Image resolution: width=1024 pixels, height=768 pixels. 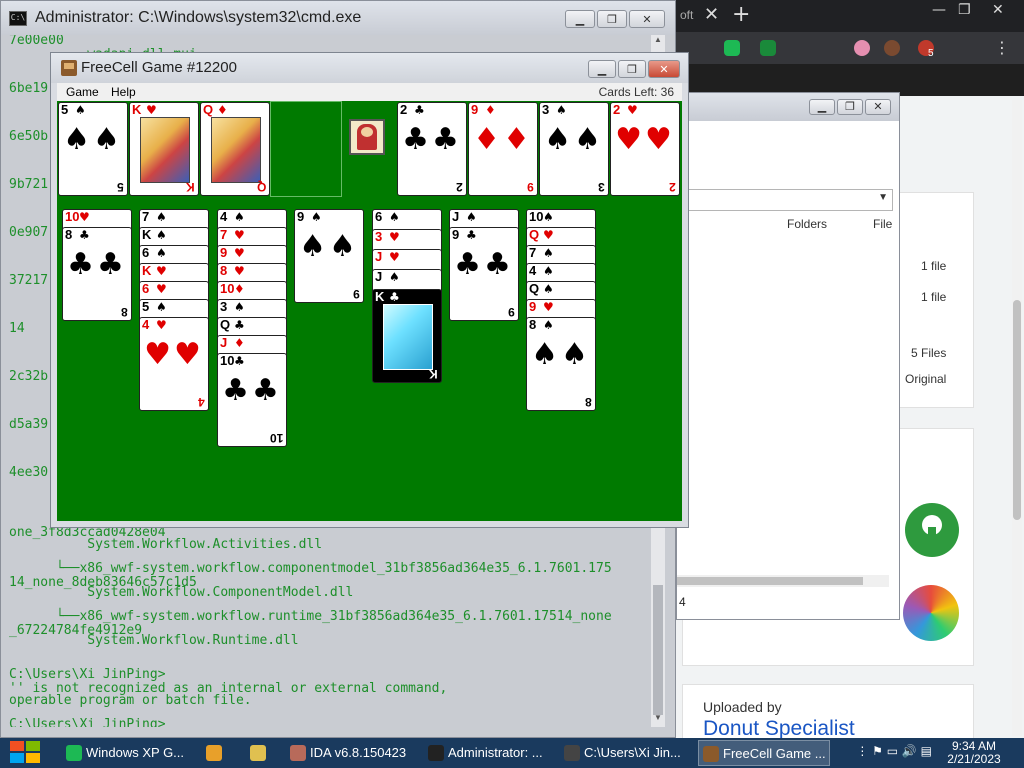 What do you see at coordinates (120, 187) in the screenshot?
I see `card-rank-corner: 5` at bounding box center [120, 187].